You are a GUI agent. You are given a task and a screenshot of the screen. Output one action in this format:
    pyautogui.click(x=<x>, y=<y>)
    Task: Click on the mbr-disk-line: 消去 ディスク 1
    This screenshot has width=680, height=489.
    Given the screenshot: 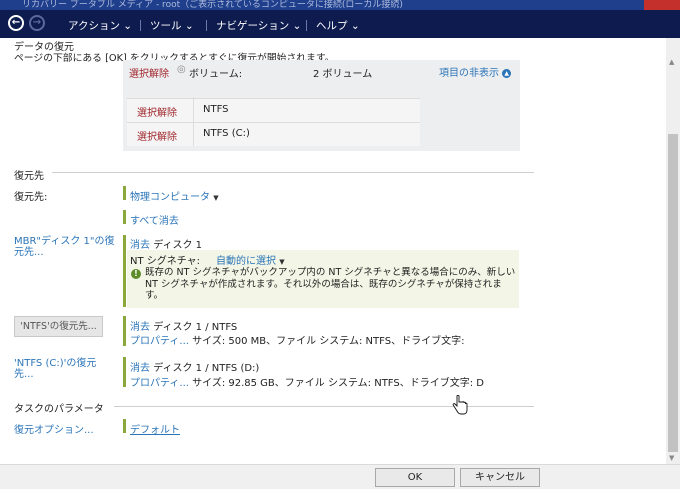 What is the action you would take?
    pyautogui.click(x=166, y=243)
    